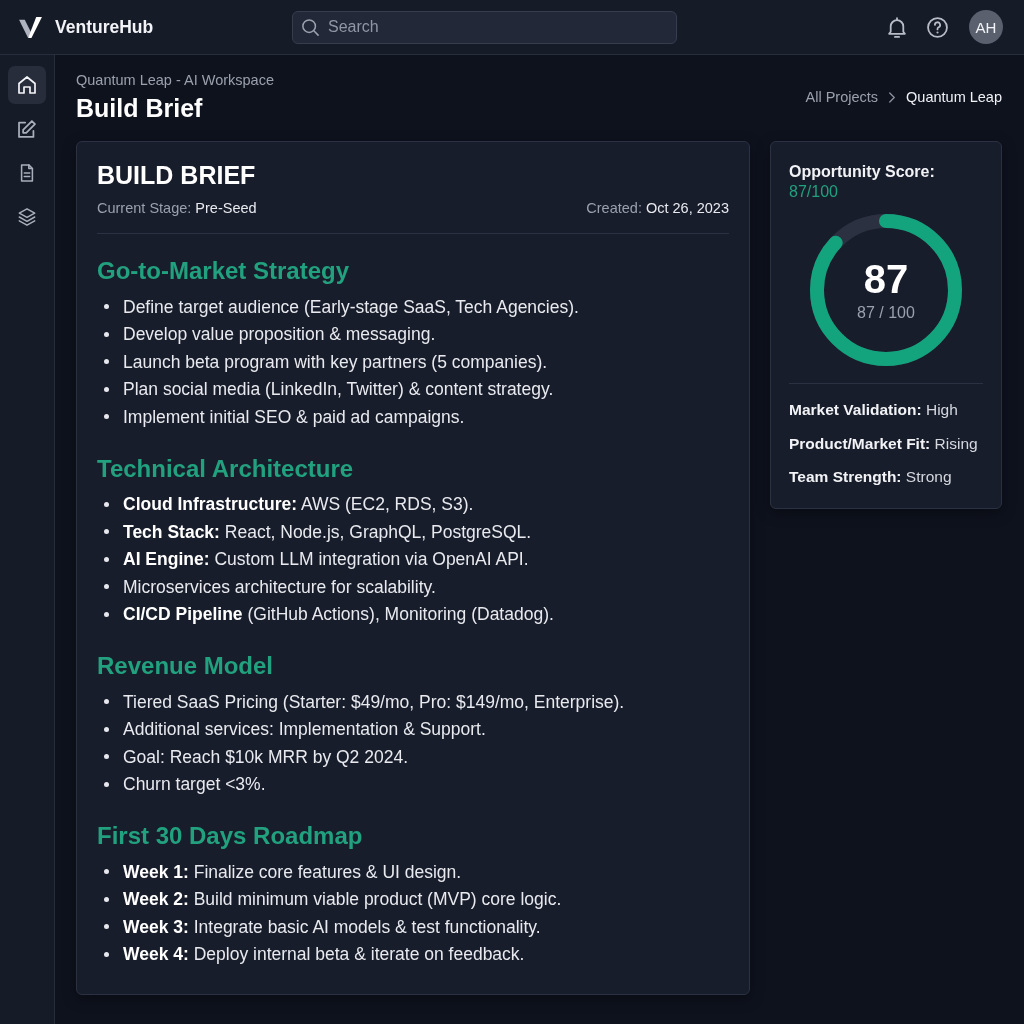  I want to click on bell-icon, so click(897, 27).